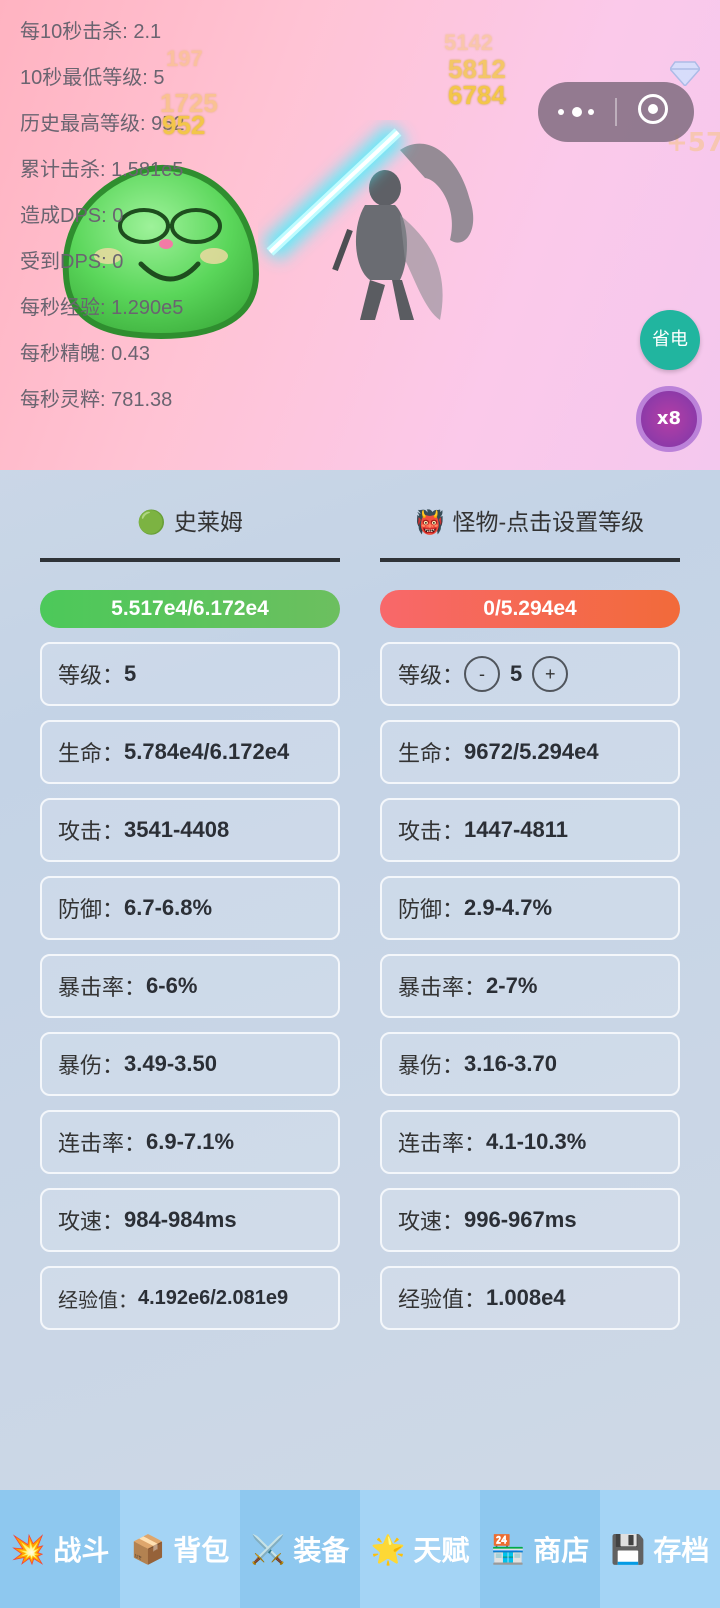 This screenshot has width=720, height=1608. I want to click on player-hp-bar: 5.517e4/6.172e4, so click(190, 609).